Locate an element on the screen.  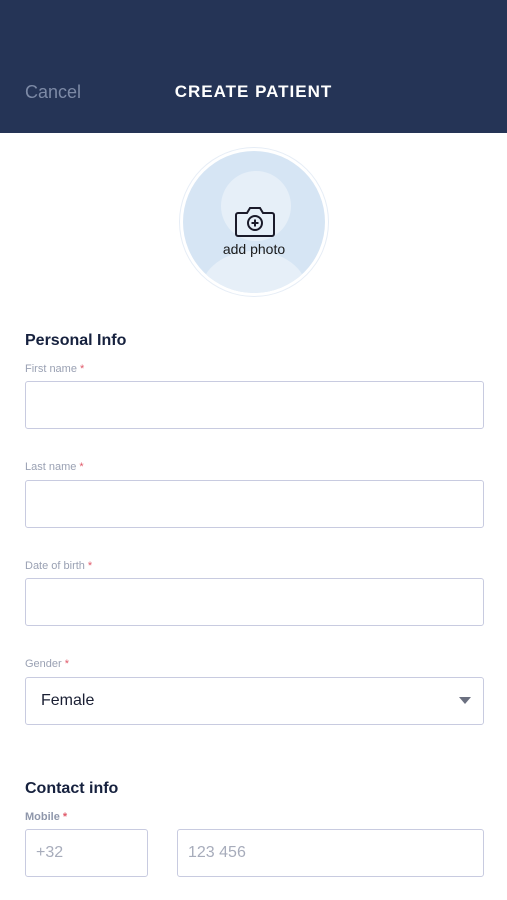
first-name-field is located at coordinates (254, 405).